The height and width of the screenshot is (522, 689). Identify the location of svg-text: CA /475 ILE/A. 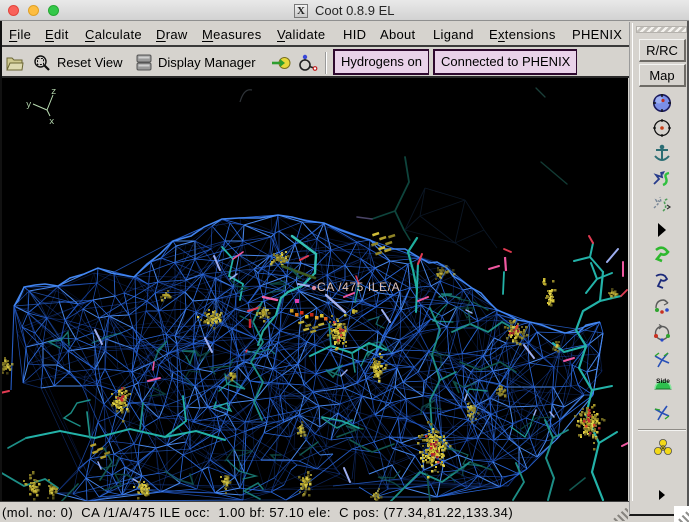
(358, 287).